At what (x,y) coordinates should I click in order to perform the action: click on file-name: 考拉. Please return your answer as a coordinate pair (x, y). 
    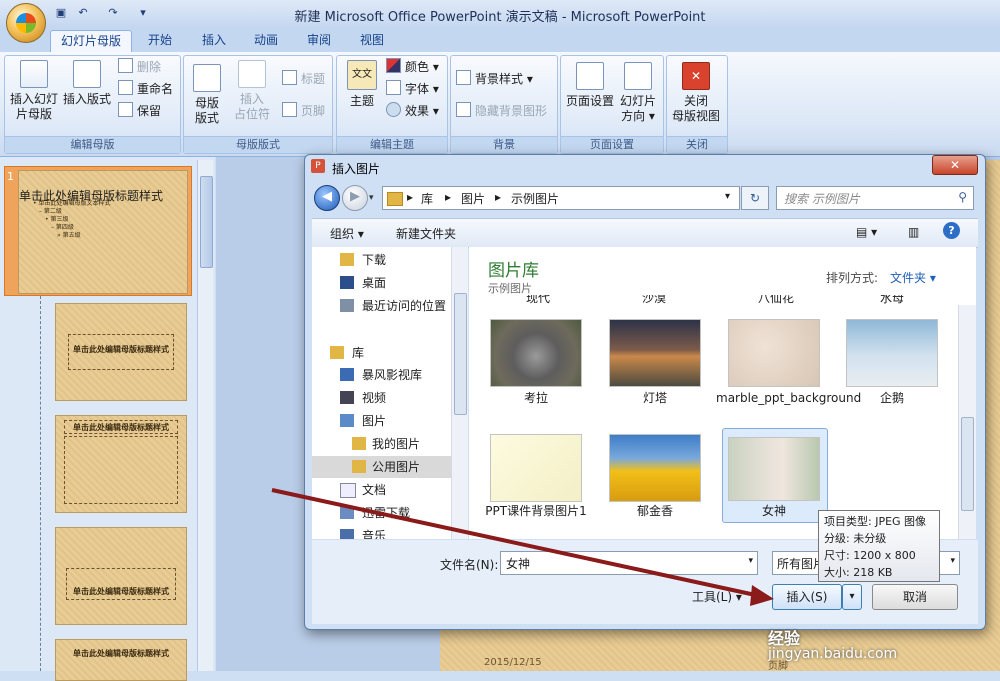
    Looking at the image, I should click on (536, 398).